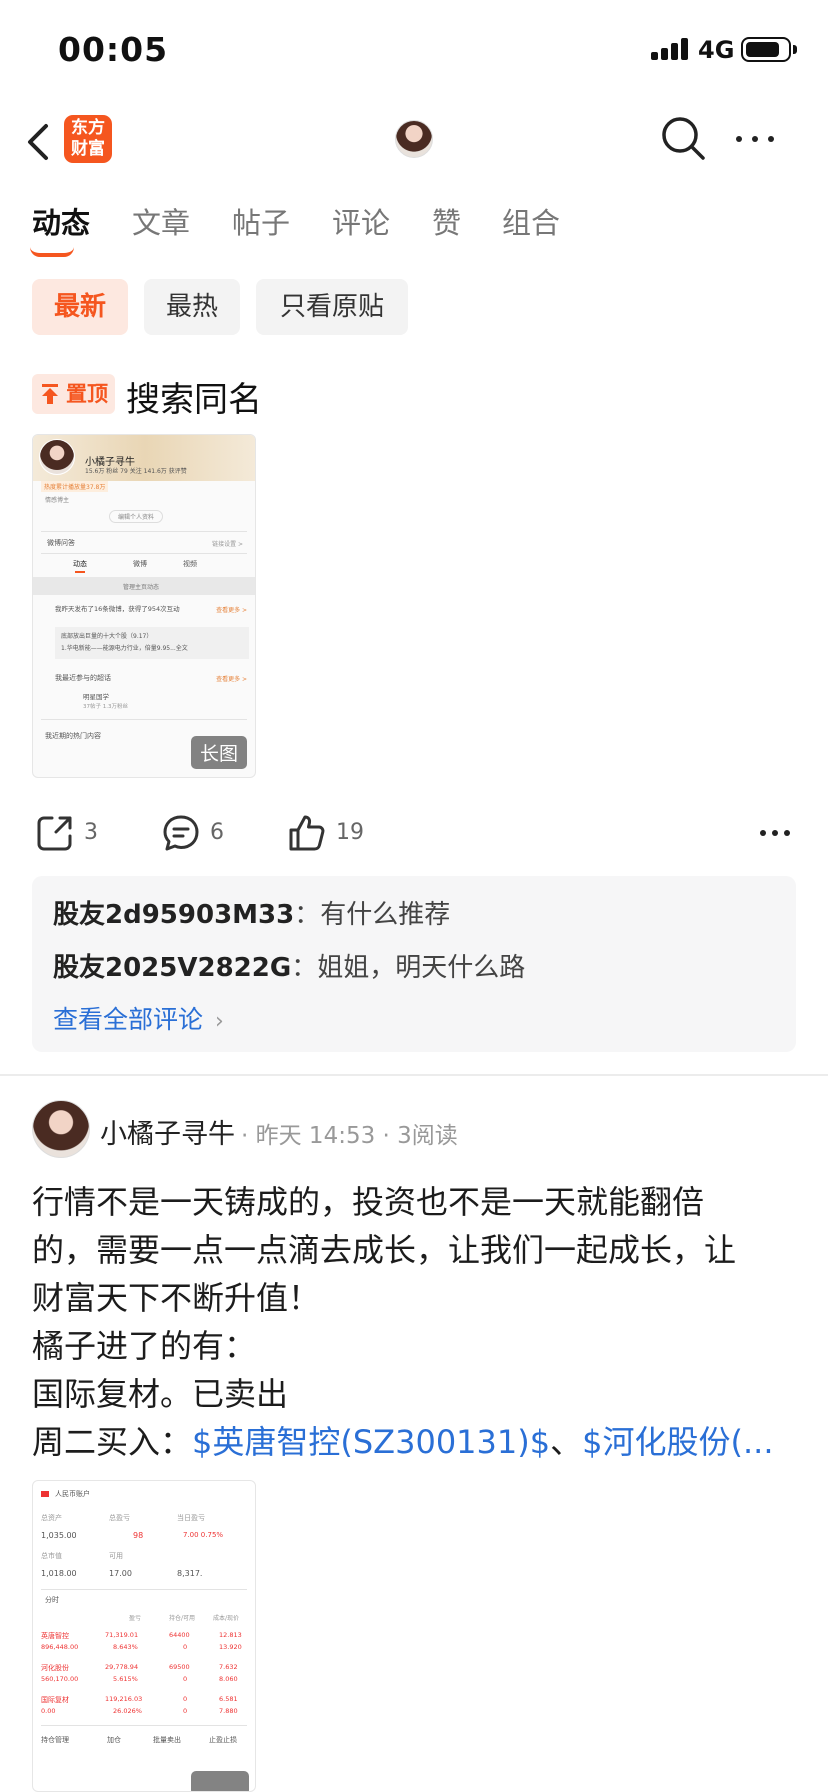 Image resolution: width=828 pixels, height=1792 pixels. I want to click on filter-hottest: 最热, so click(192, 307).